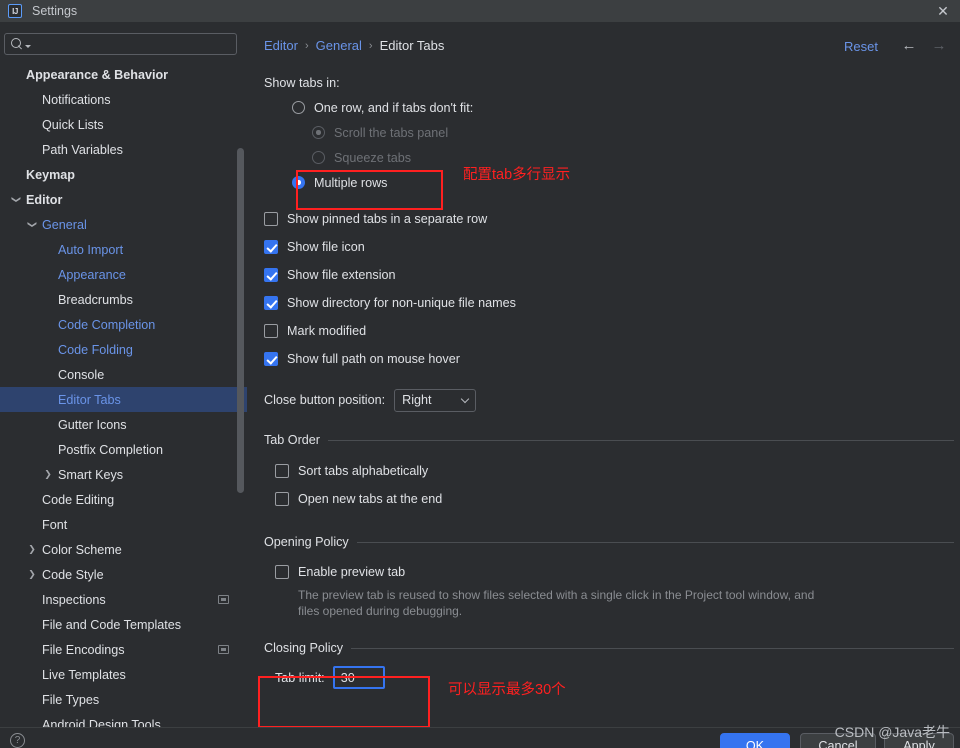 This screenshot has width=960, height=748. I want to click on radio-label: Squeeze tabs, so click(373, 157).